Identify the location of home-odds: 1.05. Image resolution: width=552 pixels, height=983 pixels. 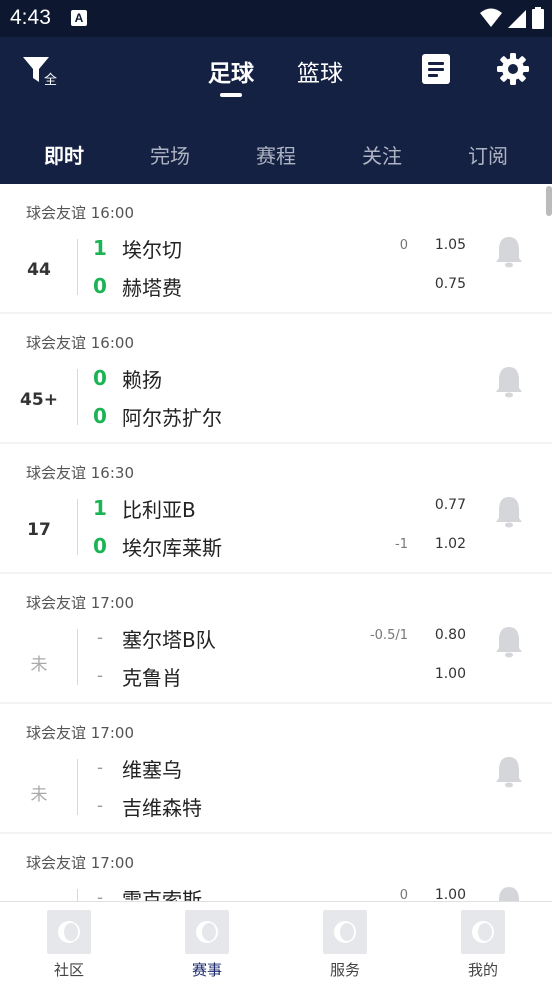
(450, 245).